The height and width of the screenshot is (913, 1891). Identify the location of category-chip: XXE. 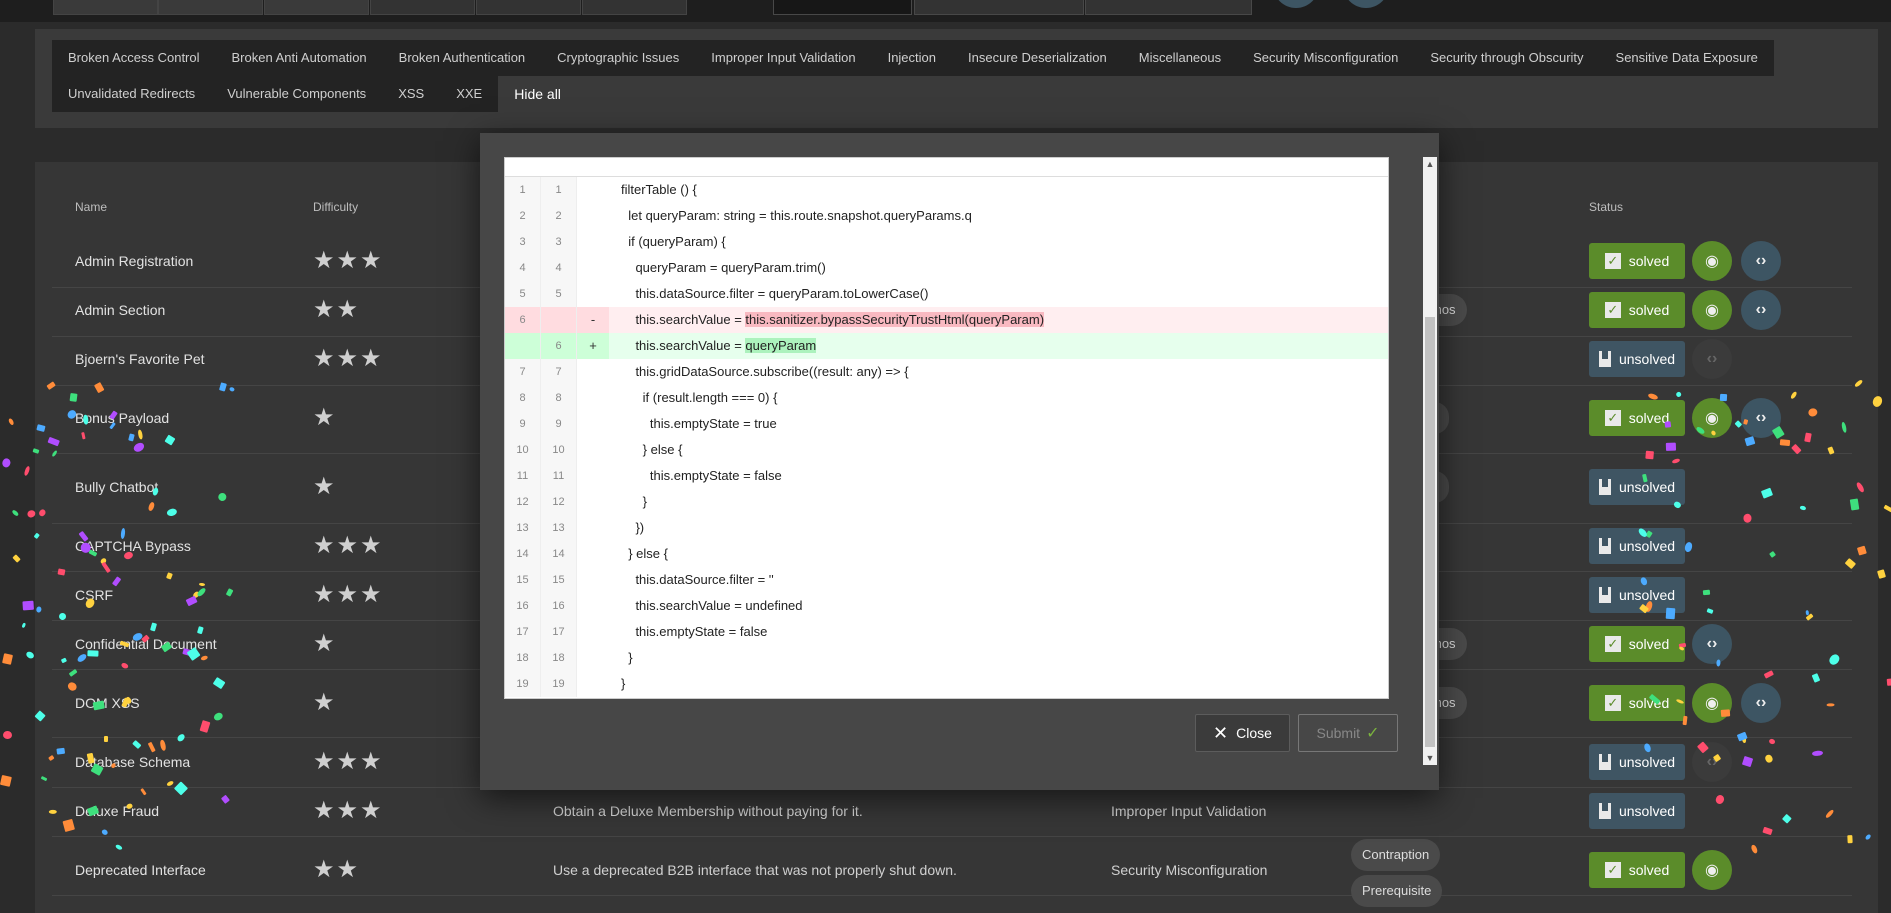
(469, 94).